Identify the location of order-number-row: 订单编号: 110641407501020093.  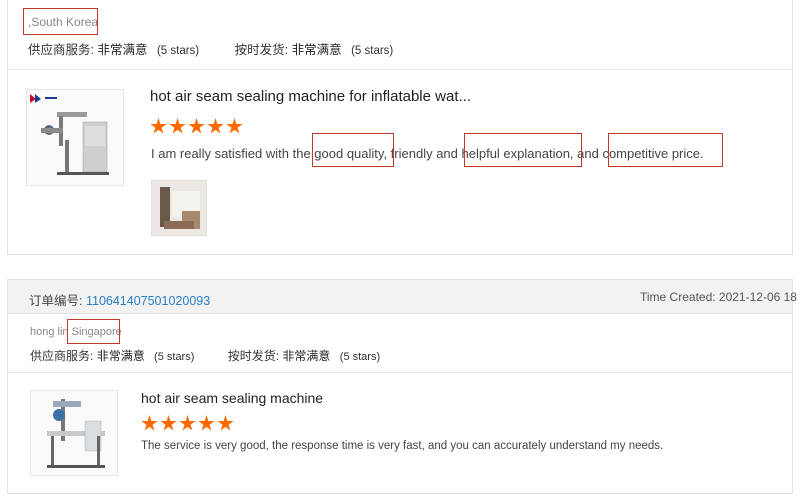
(119, 299).